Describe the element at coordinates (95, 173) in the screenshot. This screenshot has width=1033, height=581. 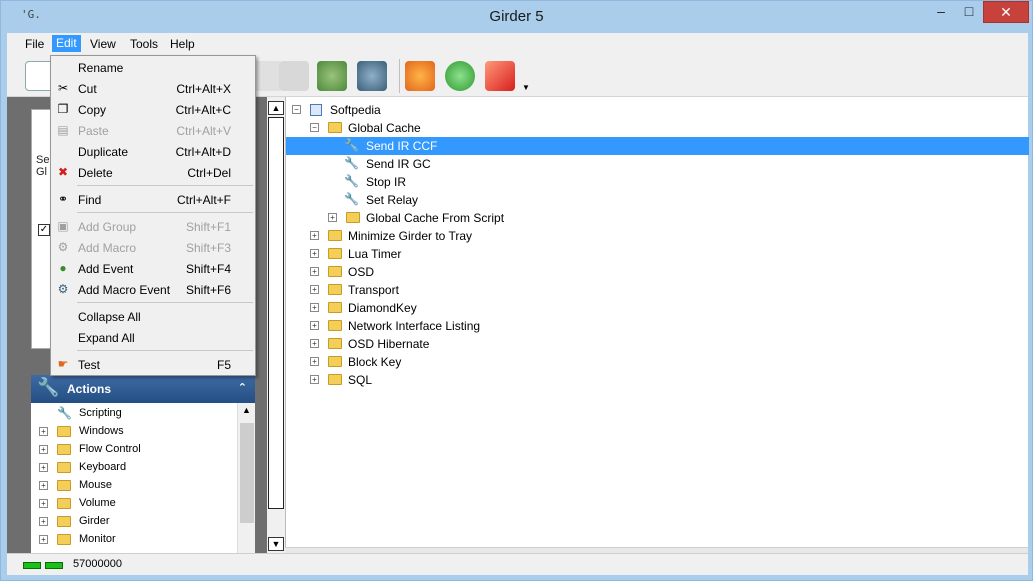
I see `menu-item-label: Delete` at that location.